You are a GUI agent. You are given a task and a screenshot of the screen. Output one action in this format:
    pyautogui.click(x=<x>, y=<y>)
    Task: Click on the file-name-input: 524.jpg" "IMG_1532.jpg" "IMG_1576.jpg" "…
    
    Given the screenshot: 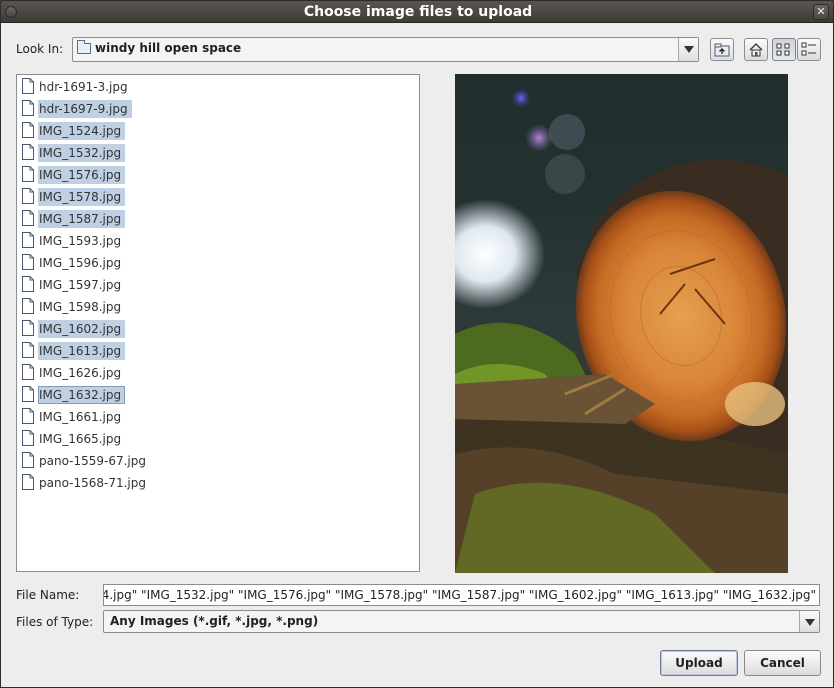 What is the action you would take?
    pyautogui.click(x=461, y=595)
    